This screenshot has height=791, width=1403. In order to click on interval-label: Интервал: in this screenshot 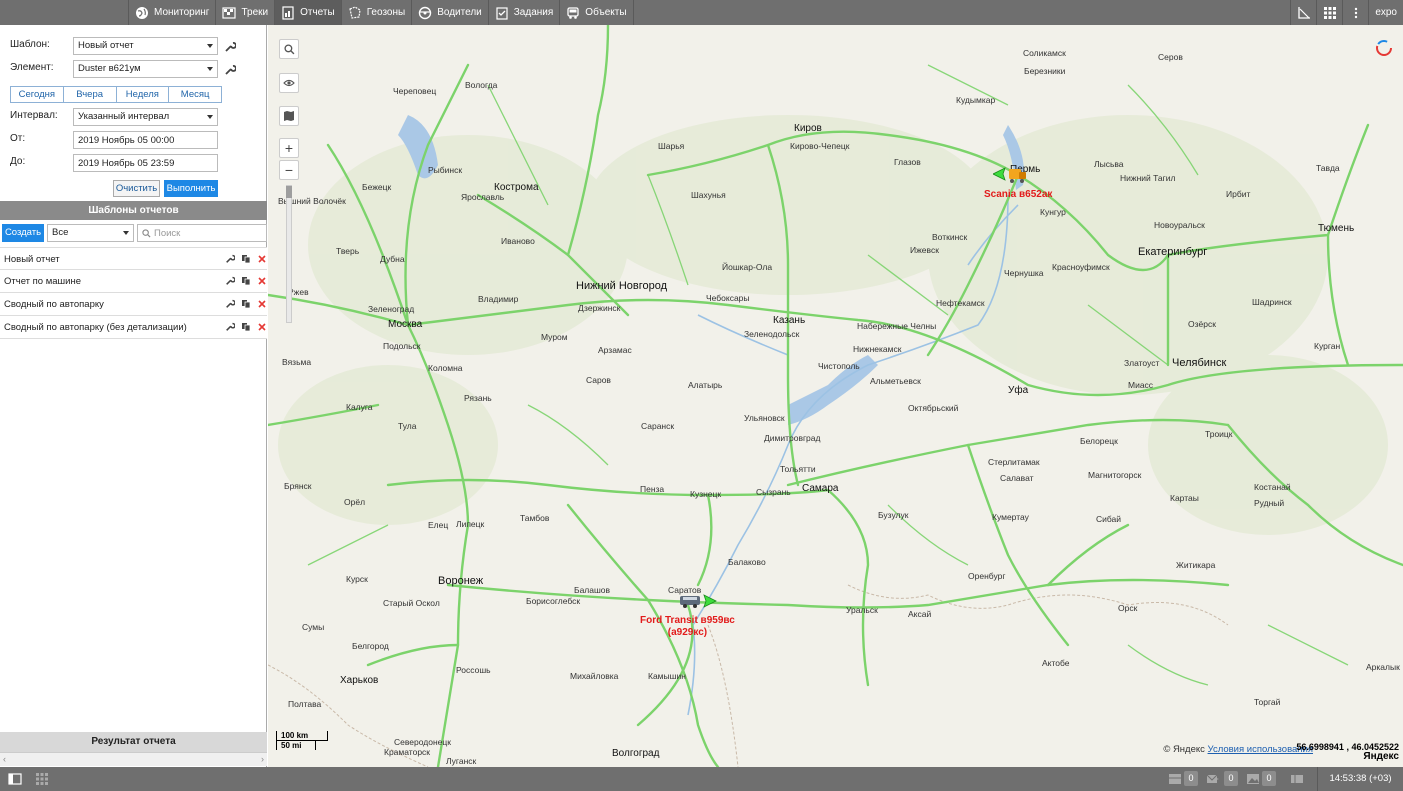, I will do `click(34, 115)`.